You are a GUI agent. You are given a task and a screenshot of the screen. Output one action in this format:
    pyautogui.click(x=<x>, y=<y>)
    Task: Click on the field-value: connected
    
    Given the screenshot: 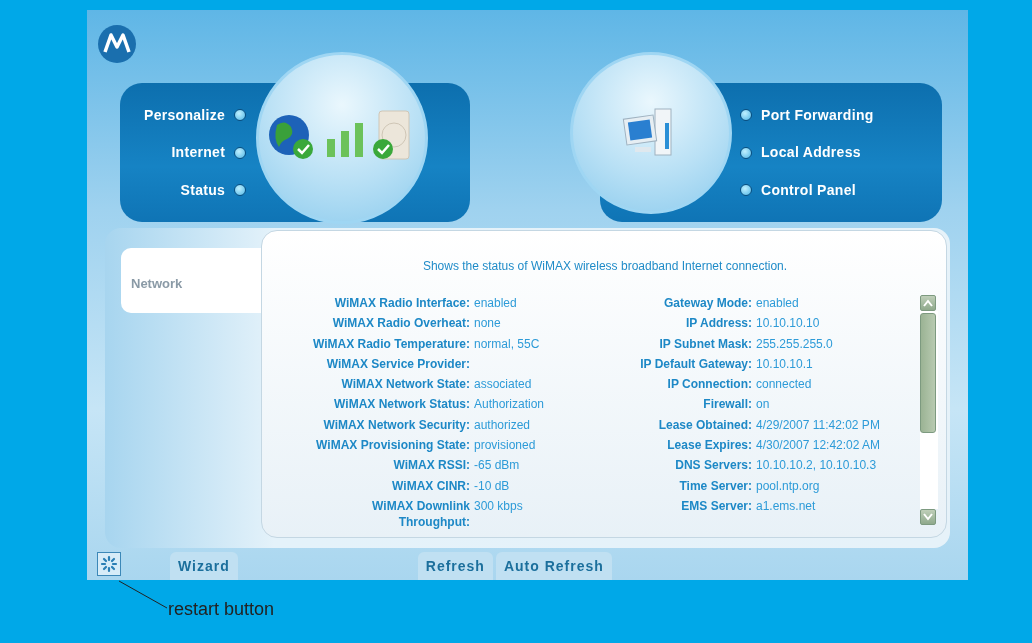 What is the action you would take?
    pyautogui.click(x=784, y=384)
    